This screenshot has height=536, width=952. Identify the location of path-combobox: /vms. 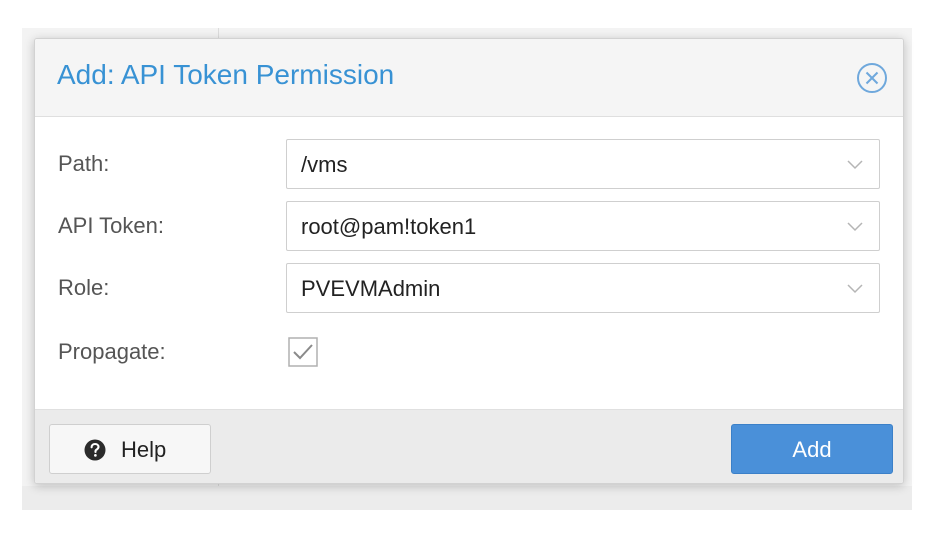
(583, 164).